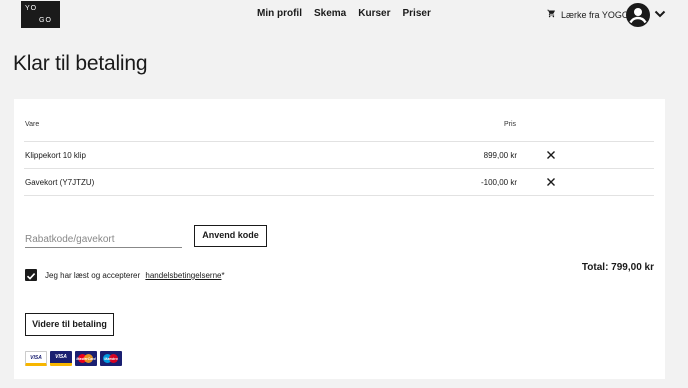 The width and height of the screenshot is (688, 388). What do you see at coordinates (510, 124) in the screenshot?
I see `column-header-price: Pris` at bounding box center [510, 124].